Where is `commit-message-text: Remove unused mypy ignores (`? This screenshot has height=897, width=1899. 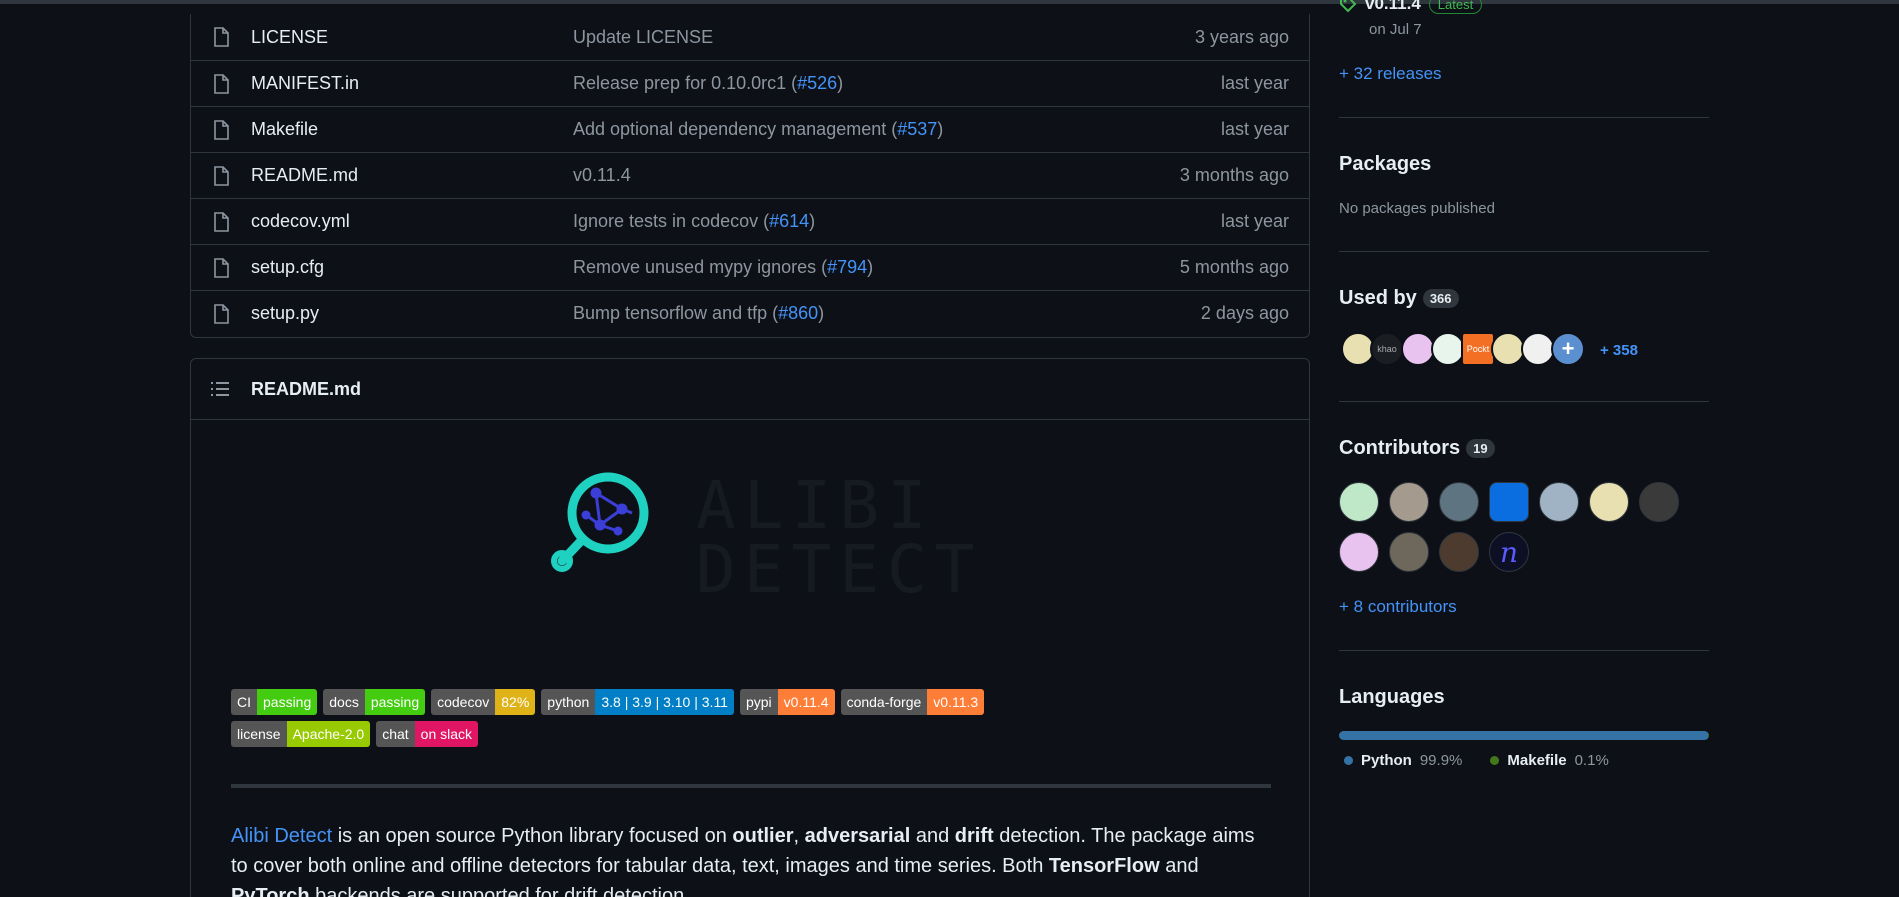 commit-message-text: Remove unused mypy ignores ( is located at coordinates (700, 267).